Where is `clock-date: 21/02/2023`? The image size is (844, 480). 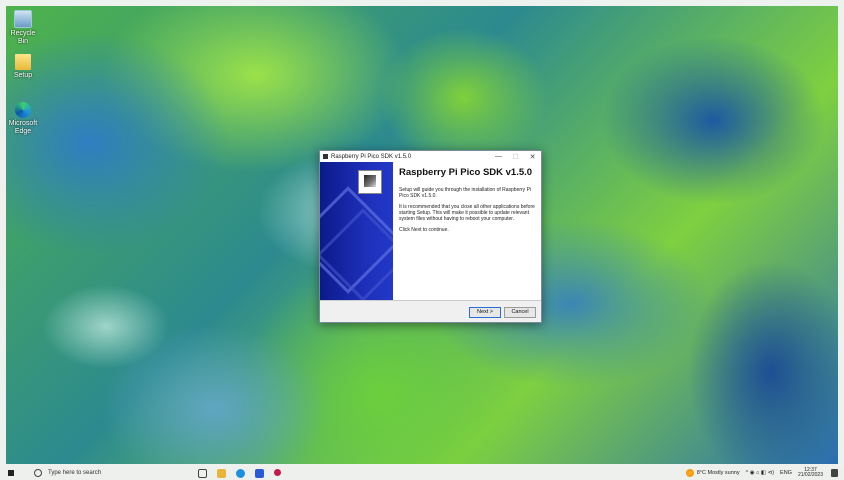 clock-date: 21/02/2023 is located at coordinates (810, 475).